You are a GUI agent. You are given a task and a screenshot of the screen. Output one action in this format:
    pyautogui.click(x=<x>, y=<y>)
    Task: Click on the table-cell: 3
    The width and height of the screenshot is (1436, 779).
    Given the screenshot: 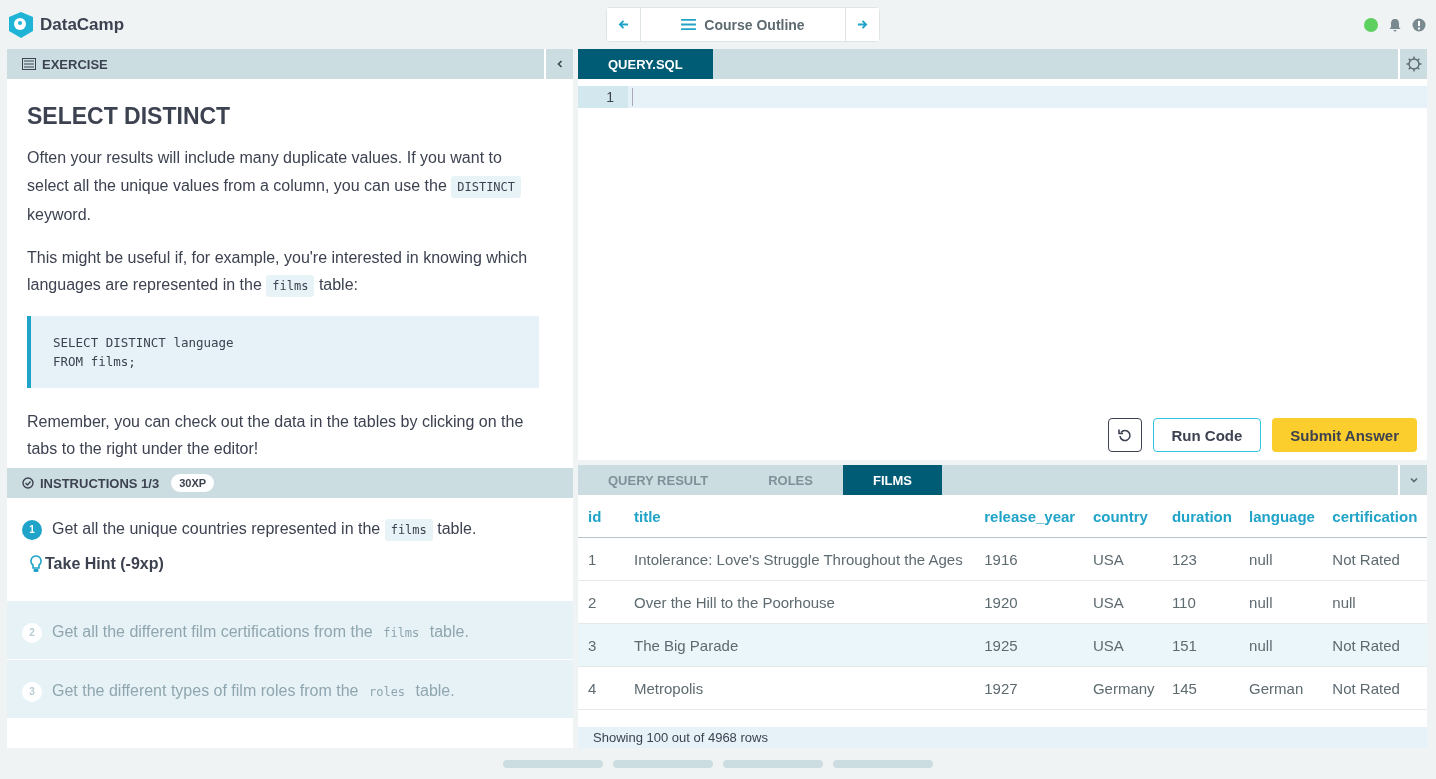 What is the action you would take?
    pyautogui.click(x=602, y=645)
    